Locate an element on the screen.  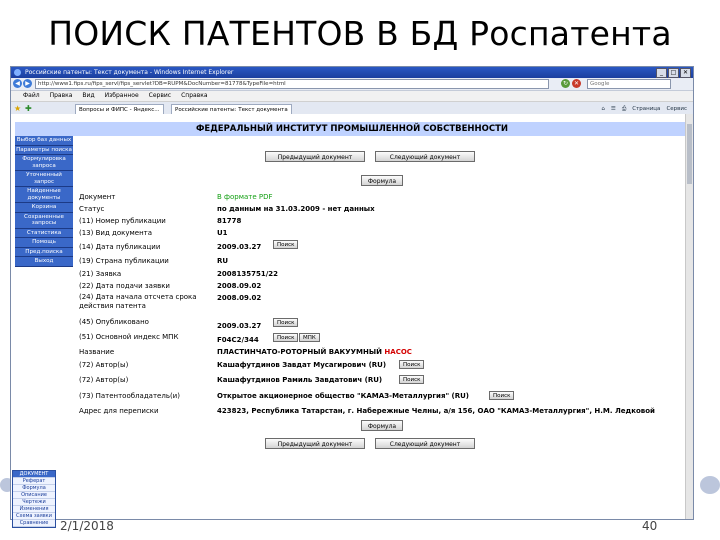
menu-help: Справка is located at coordinates (194, 96).